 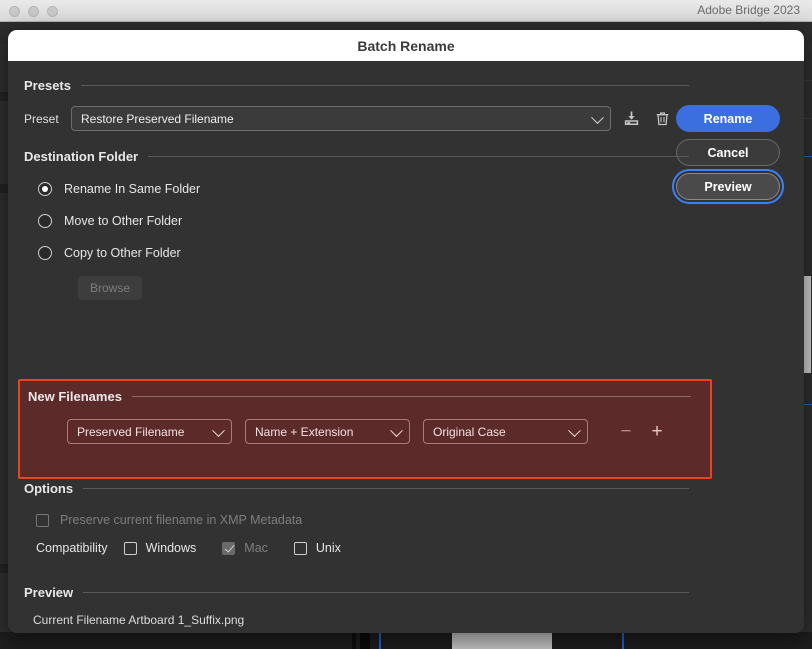 I want to click on new-filenames-heading: New Filenames, so click(x=359, y=396).